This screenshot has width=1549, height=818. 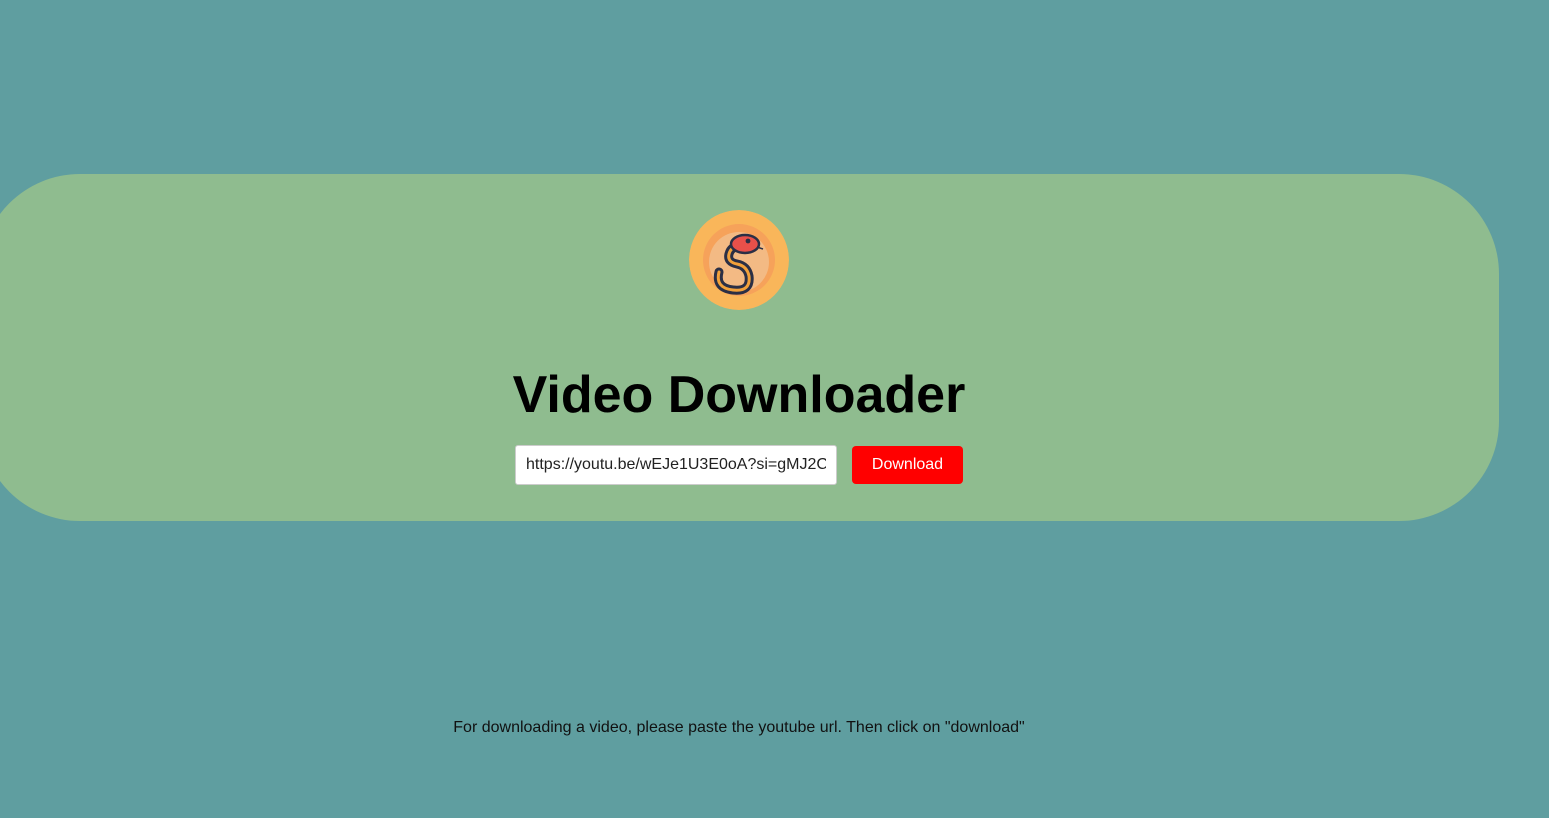 I want to click on url-input, so click(x=676, y=465).